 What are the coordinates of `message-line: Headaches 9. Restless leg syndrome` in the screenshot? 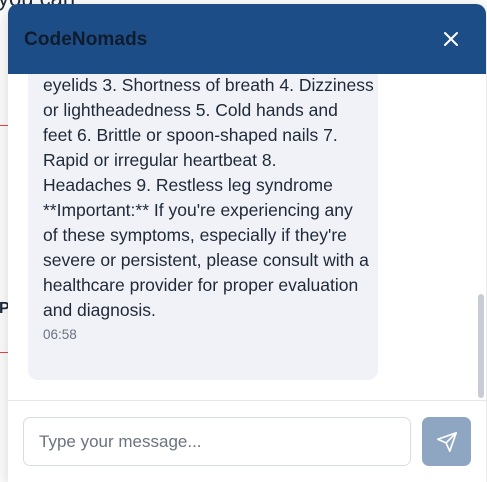 It's located at (188, 185).